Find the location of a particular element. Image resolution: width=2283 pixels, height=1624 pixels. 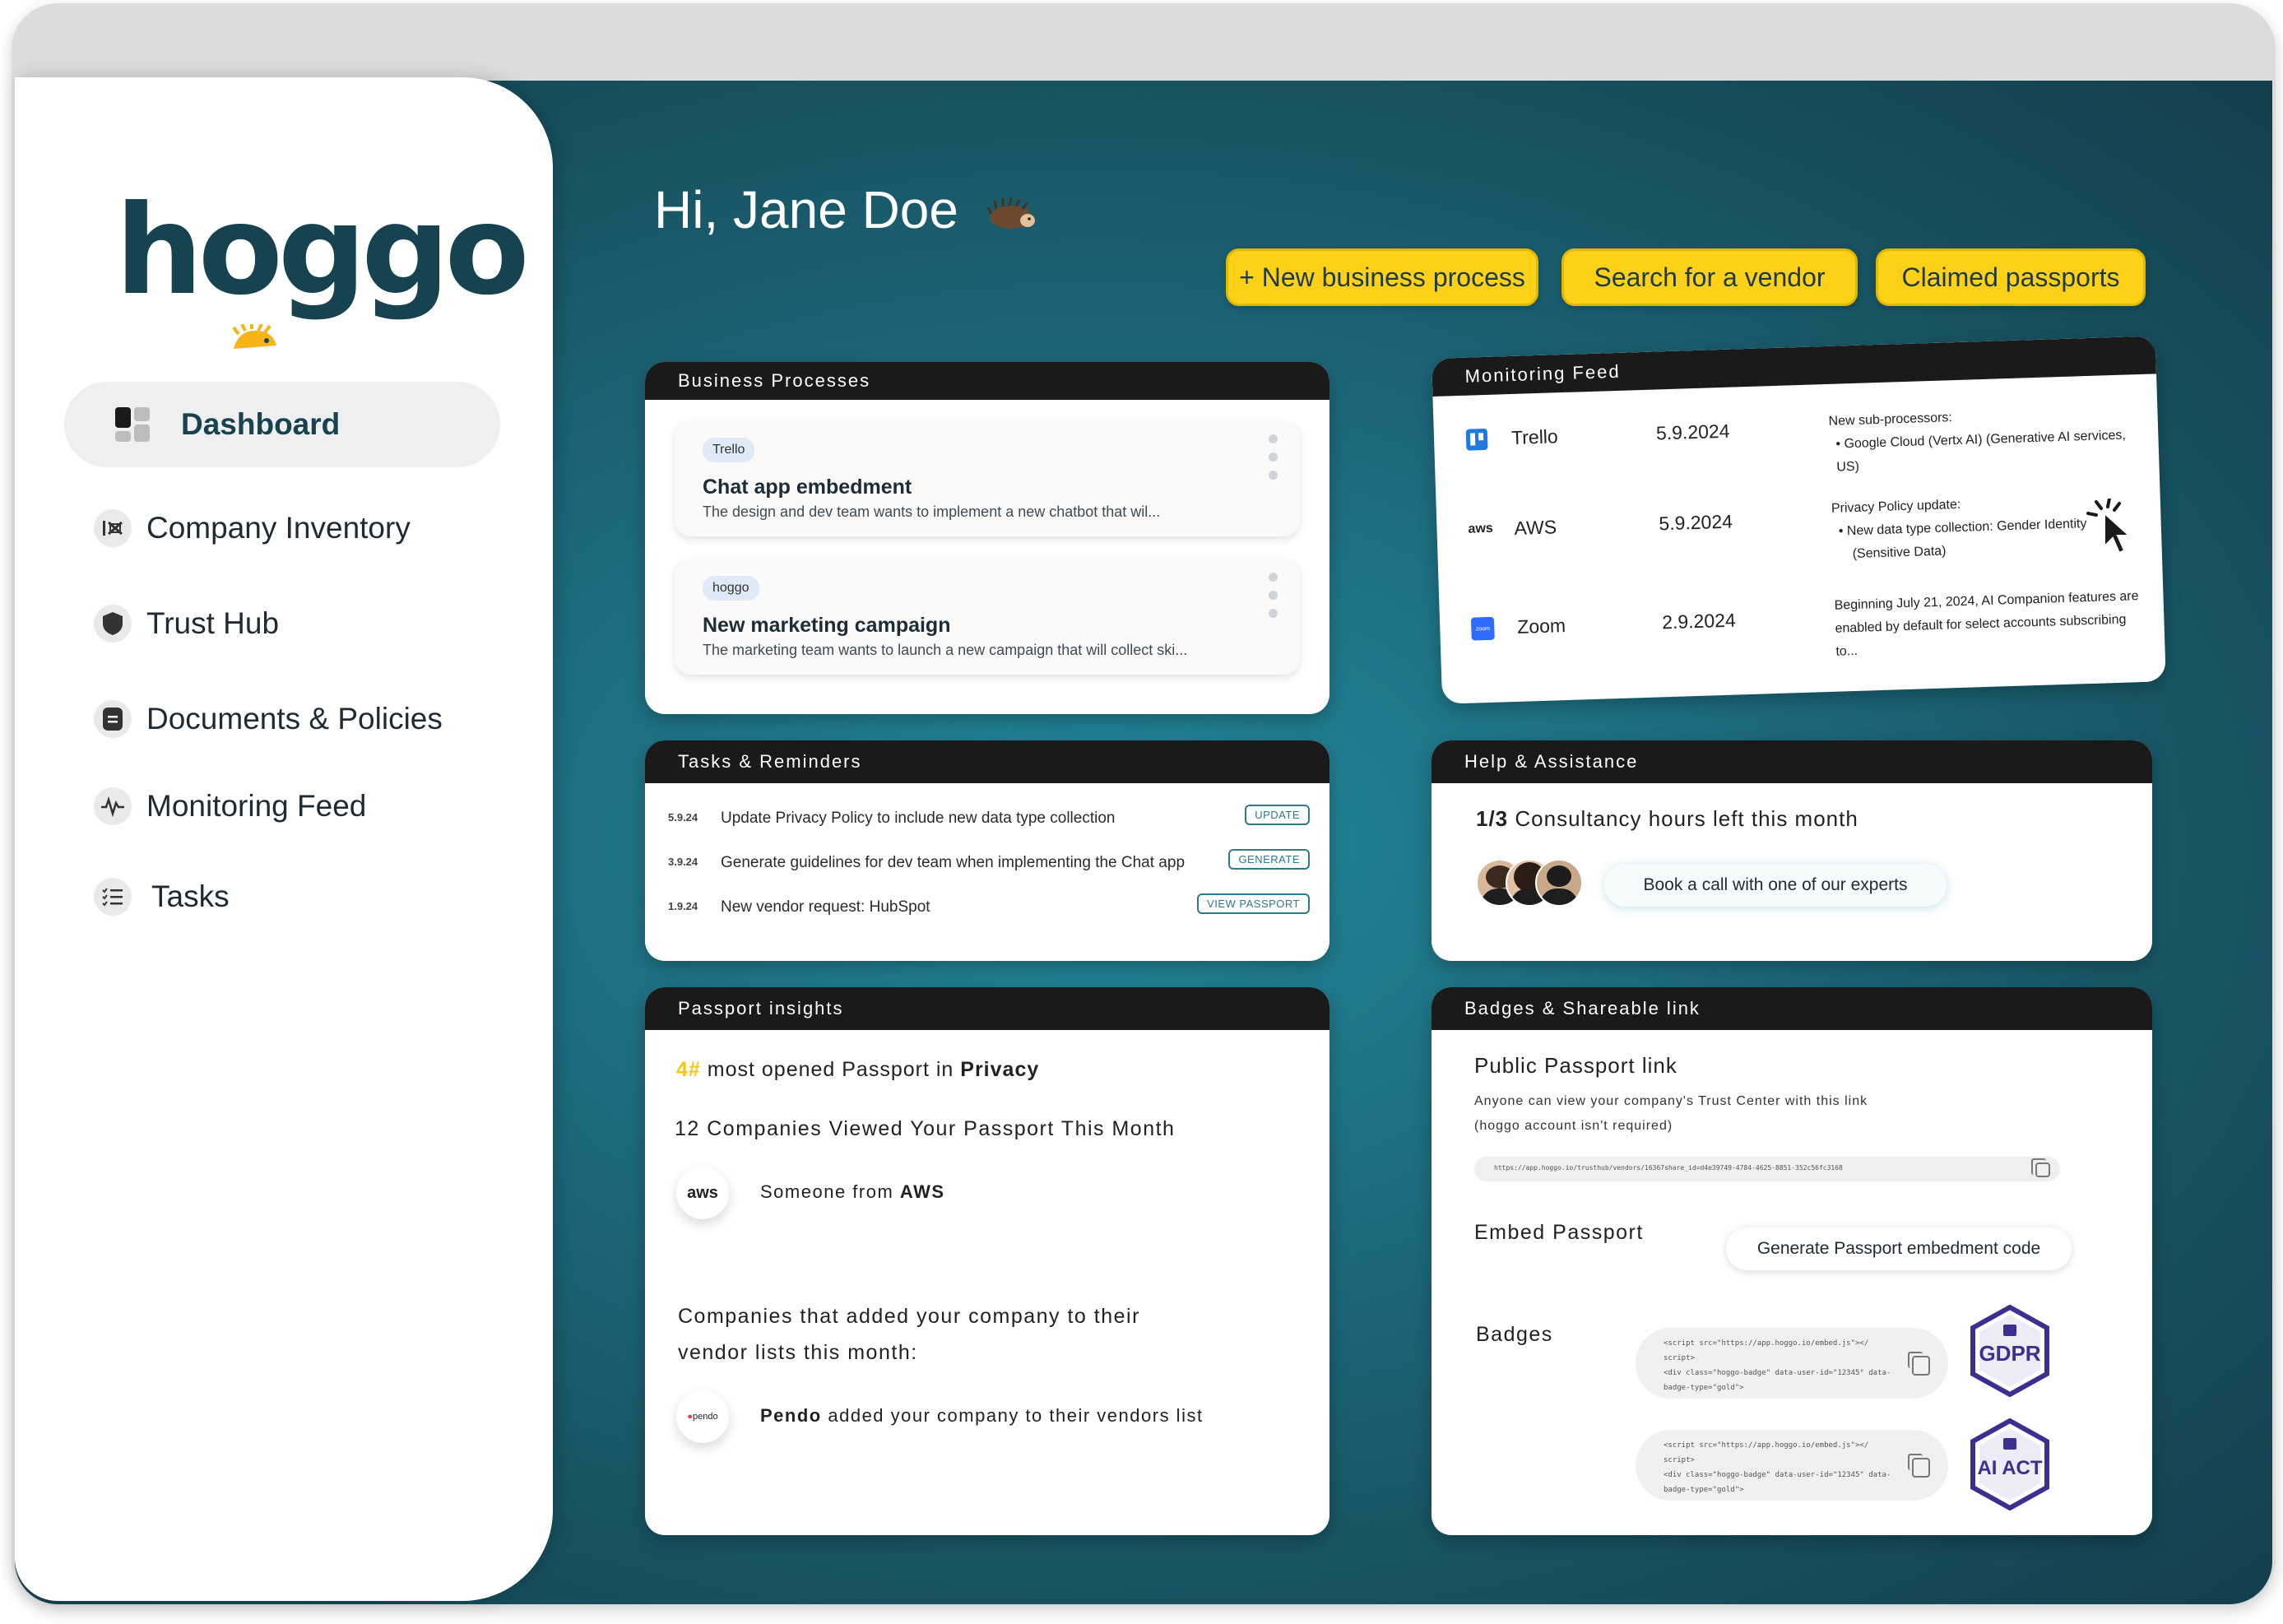

card-title: Business Processes is located at coordinates (987, 381).